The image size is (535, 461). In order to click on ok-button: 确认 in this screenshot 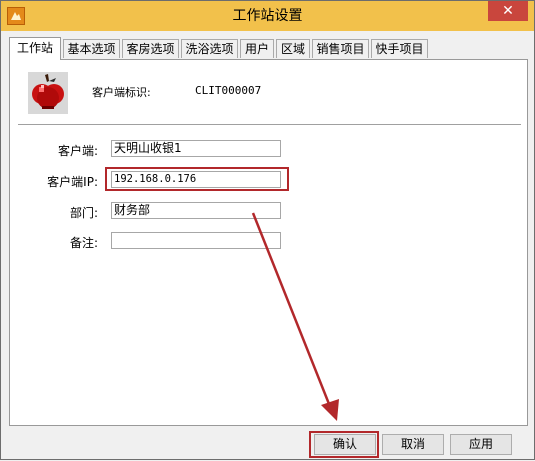, I will do `click(345, 444)`.